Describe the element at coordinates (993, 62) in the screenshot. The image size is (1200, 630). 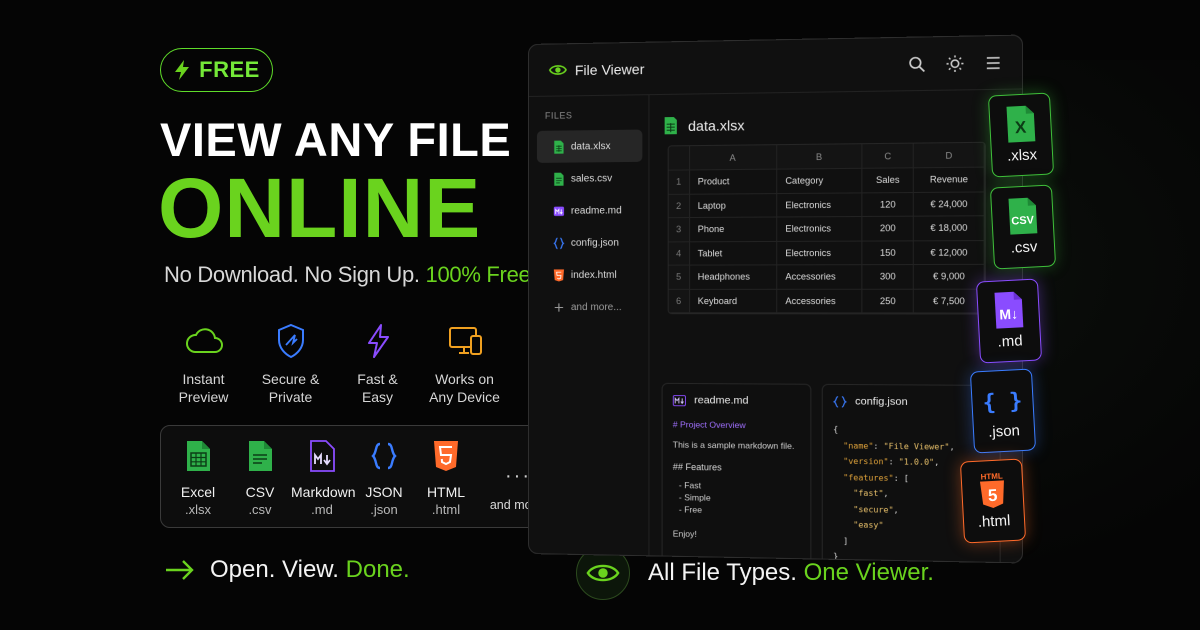
I see `menu-icon` at that location.